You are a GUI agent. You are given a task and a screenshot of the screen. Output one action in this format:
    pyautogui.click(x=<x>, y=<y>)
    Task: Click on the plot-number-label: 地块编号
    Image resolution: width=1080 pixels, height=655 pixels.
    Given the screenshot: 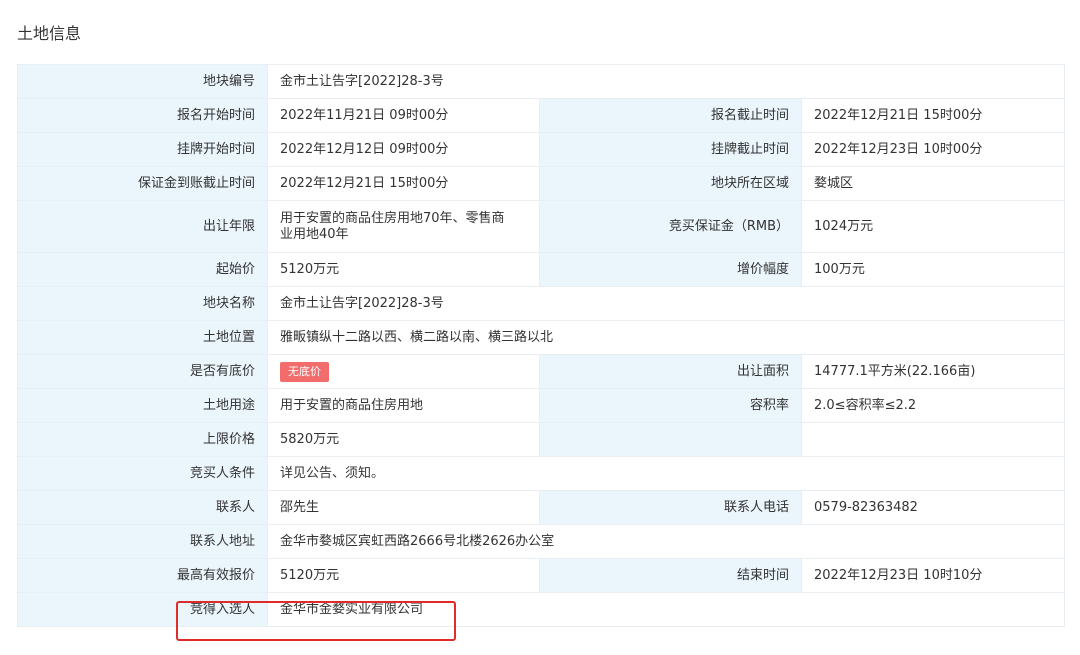 What is the action you would take?
    pyautogui.click(x=142, y=81)
    